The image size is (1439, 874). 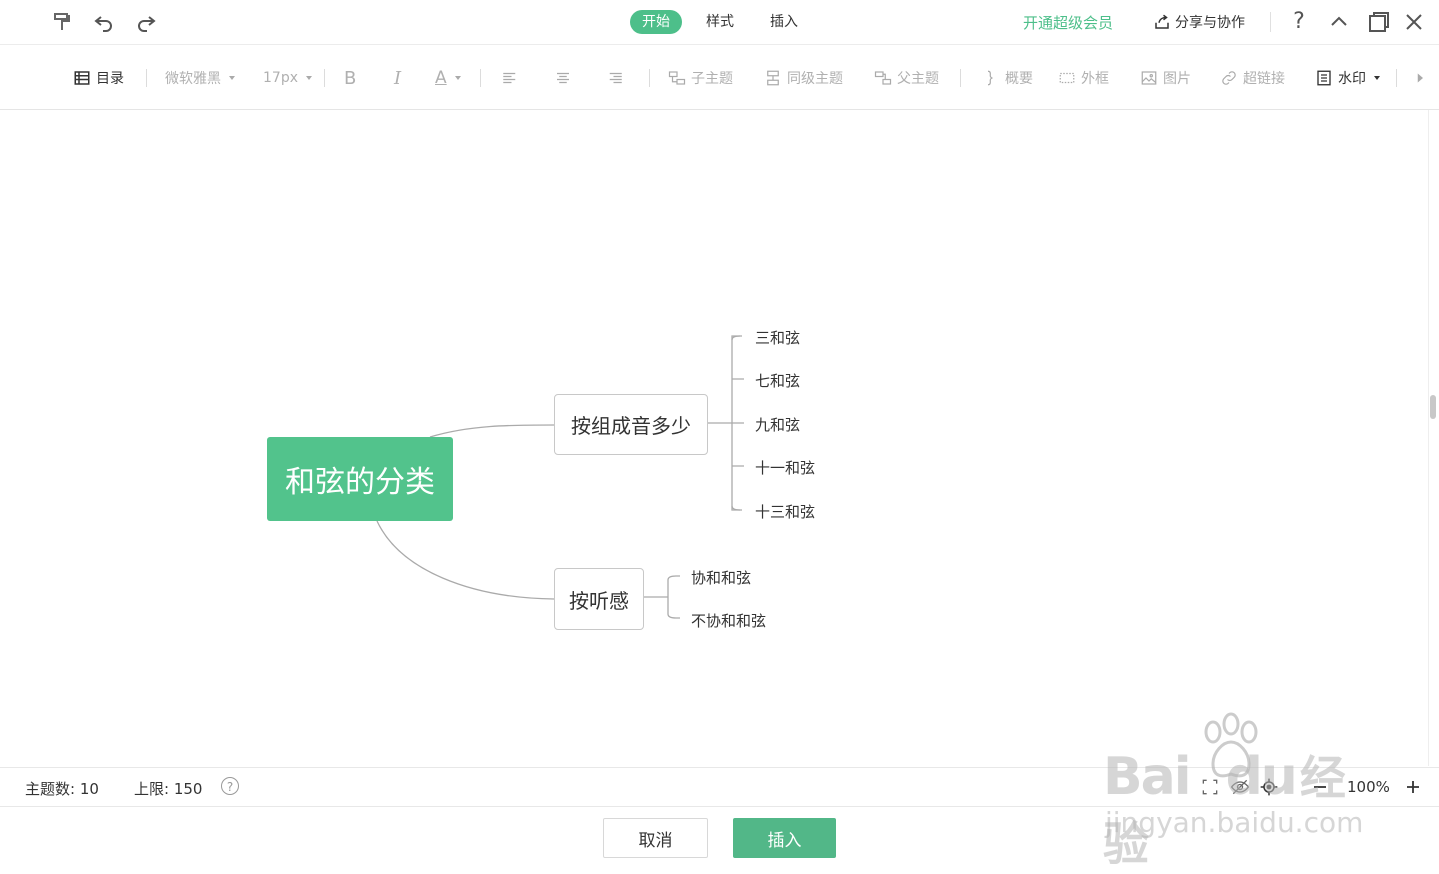 What do you see at coordinates (50, 789) in the screenshot?
I see `topic-count-label: 主题数:` at bounding box center [50, 789].